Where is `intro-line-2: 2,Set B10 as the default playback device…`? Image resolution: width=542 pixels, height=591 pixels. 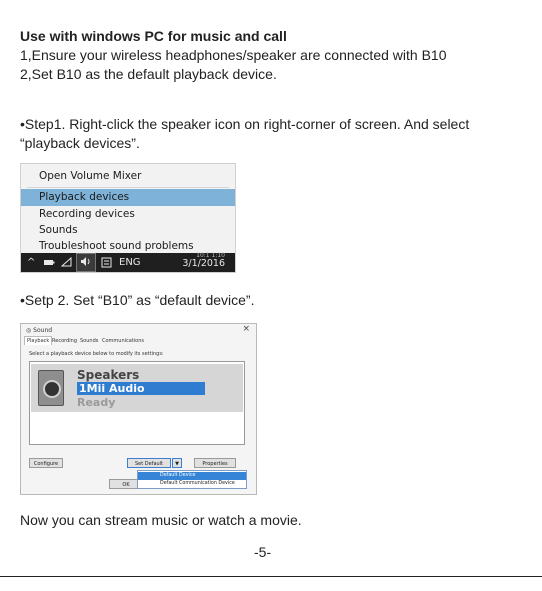
intro-line-2: 2,Set B10 as the default playback device… is located at coordinates (148, 74).